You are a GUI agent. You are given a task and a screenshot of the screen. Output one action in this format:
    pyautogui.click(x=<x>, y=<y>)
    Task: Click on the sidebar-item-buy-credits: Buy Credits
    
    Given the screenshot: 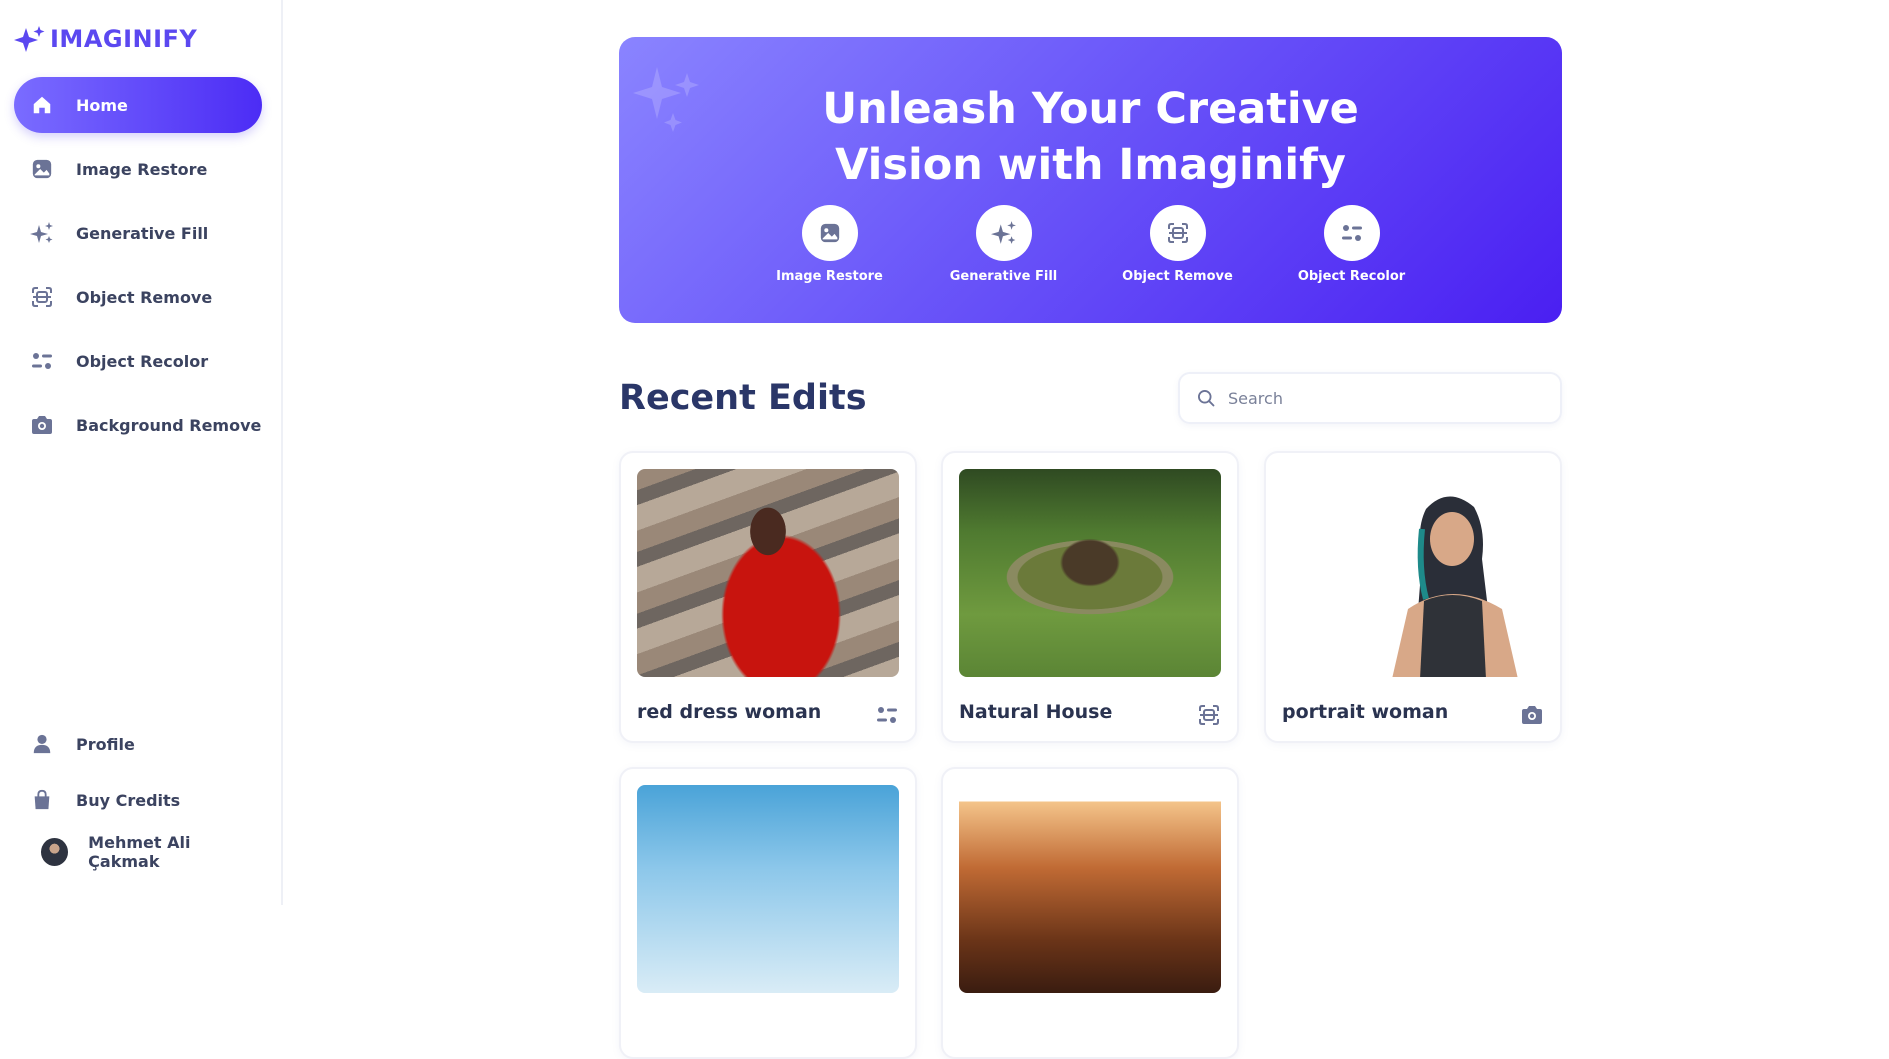 What is the action you would take?
    pyautogui.click(x=138, y=800)
    